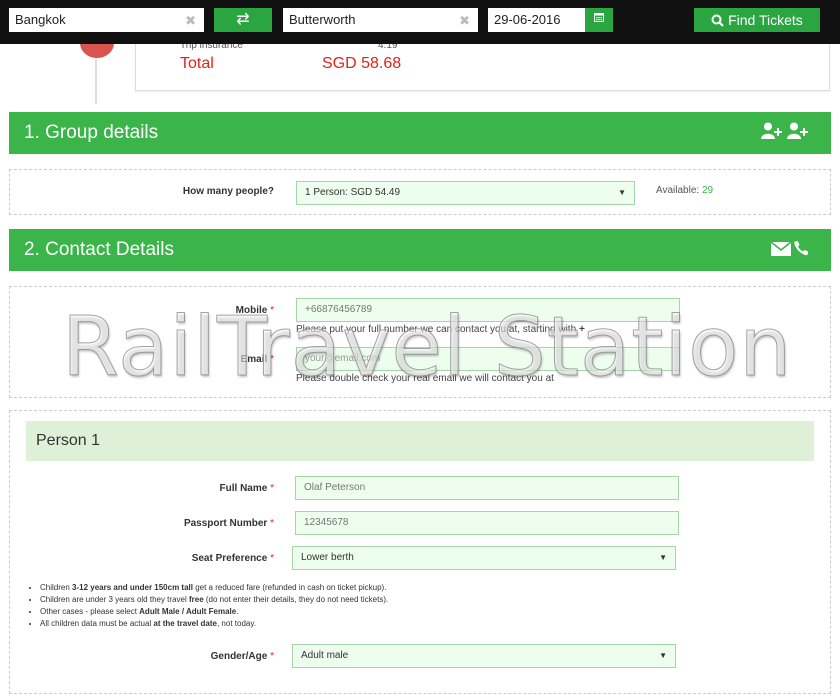 The height and width of the screenshot is (700, 840). What do you see at coordinates (228, 191) in the screenshot?
I see `people-count-label: How many people?` at bounding box center [228, 191].